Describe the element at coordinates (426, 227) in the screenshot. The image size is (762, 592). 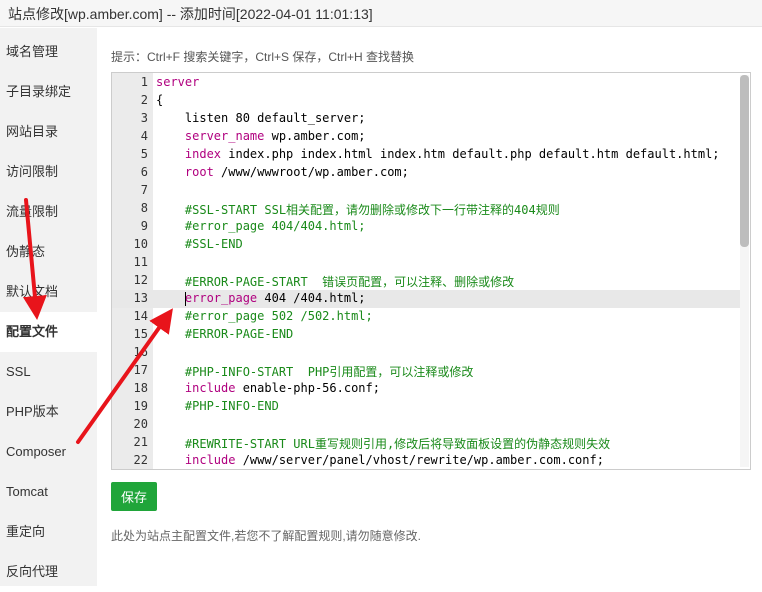
I see `code-line: 9 #error_page 404/404.html;` at that location.